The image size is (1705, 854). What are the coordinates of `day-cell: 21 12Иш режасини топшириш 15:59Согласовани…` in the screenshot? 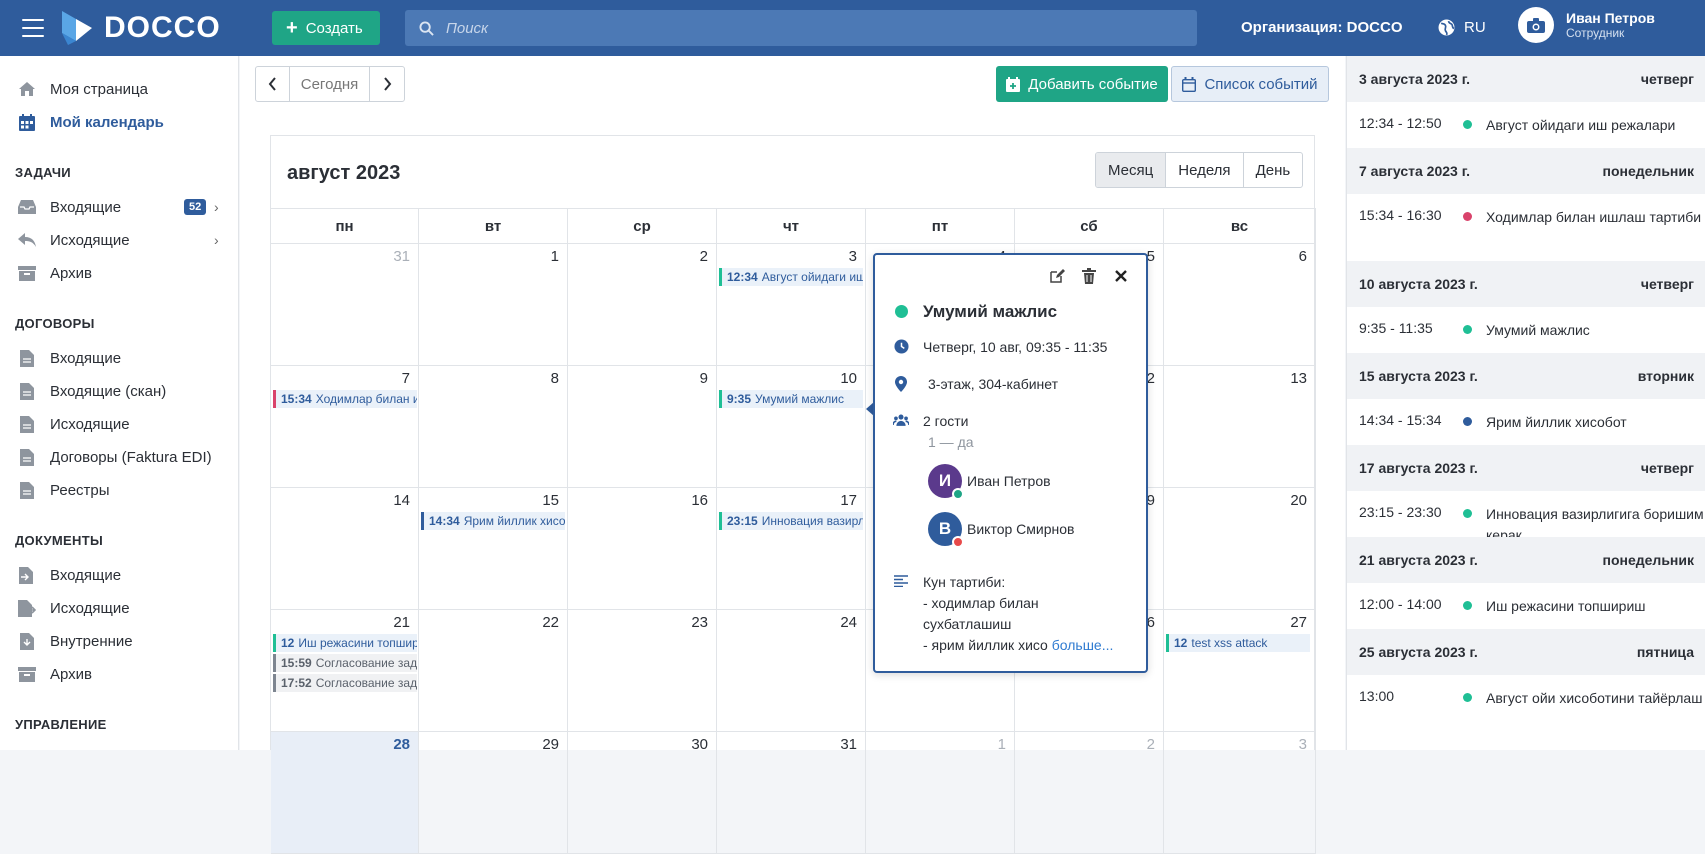 It's located at (345, 671).